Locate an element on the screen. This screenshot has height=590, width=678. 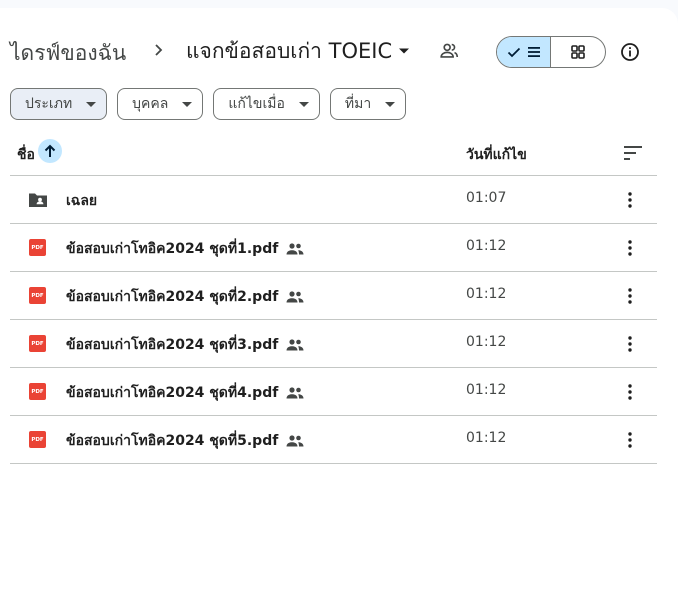
sort-direction-button is located at coordinates (50, 151).